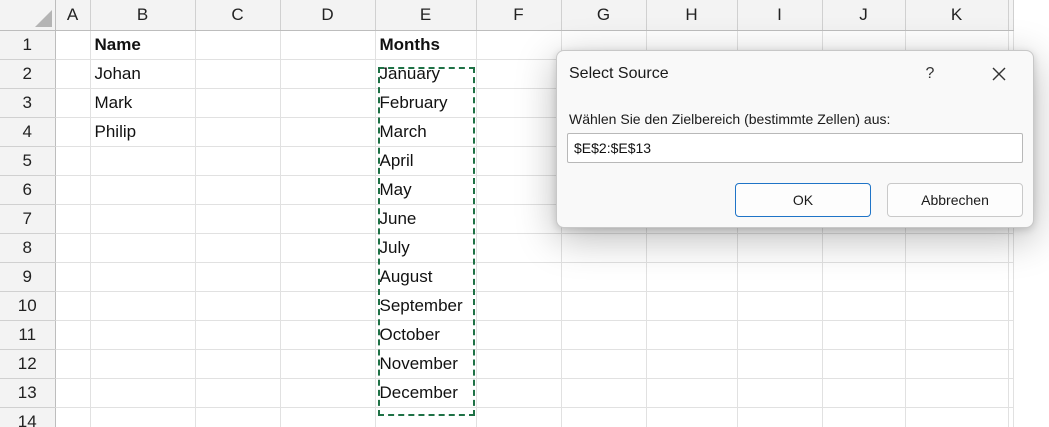 The width and height of the screenshot is (1049, 427). I want to click on cell-e12: November, so click(426, 364).